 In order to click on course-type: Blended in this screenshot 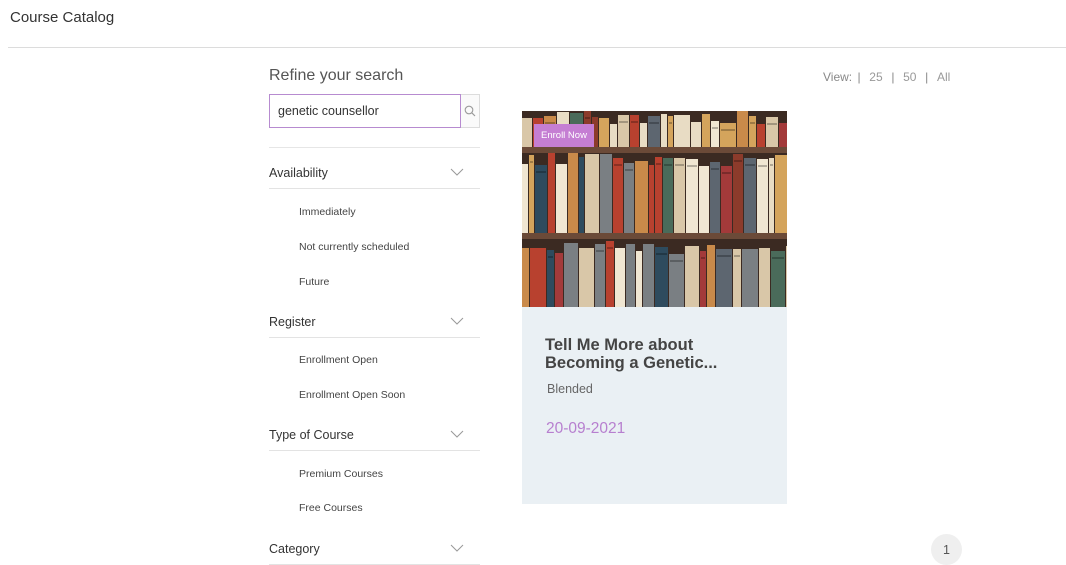, I will do `click(570, 389)`.